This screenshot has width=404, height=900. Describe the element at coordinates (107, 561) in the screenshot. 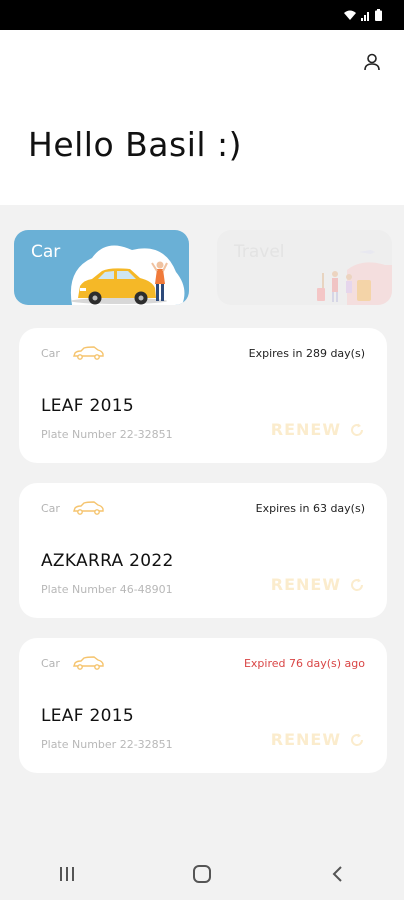

I see `vehicle-name: AZKARRA 2022` at that location.